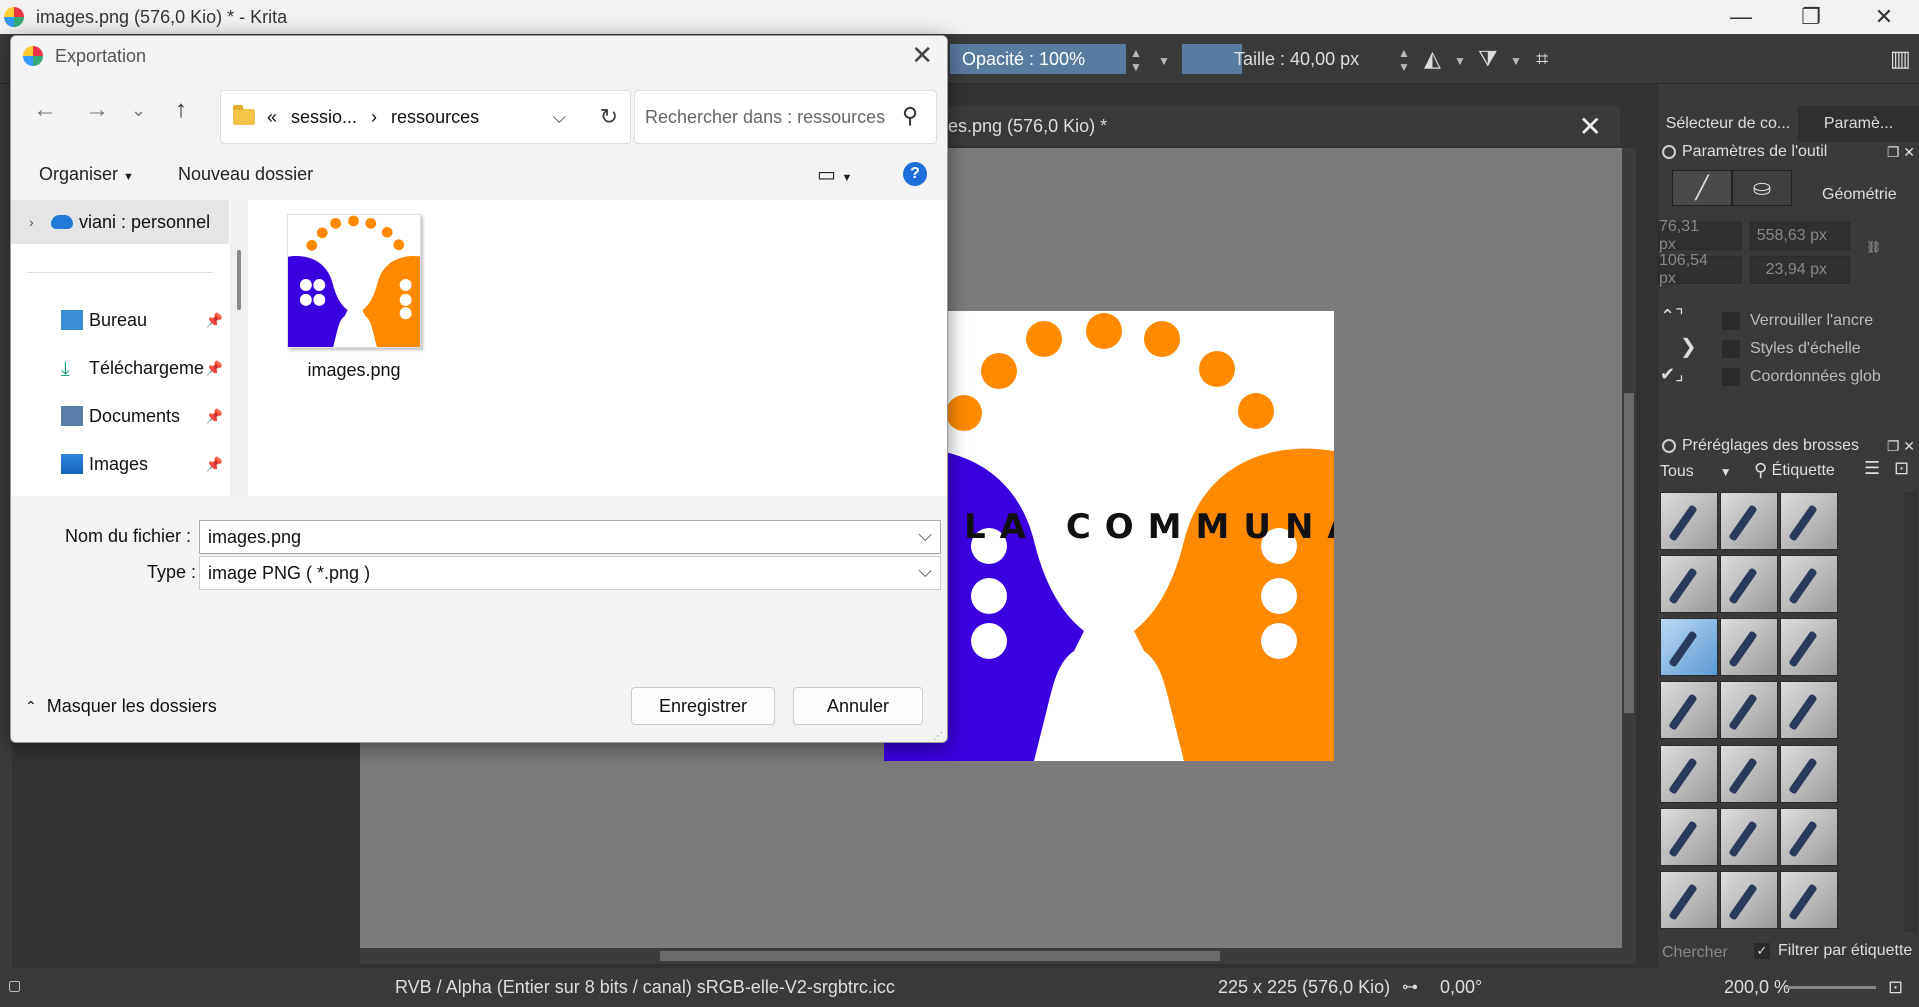 Image resolution: width=1919 pixels, height=1007 pixels. I want to click on save-button: Enregistrer, so click(703, 706).